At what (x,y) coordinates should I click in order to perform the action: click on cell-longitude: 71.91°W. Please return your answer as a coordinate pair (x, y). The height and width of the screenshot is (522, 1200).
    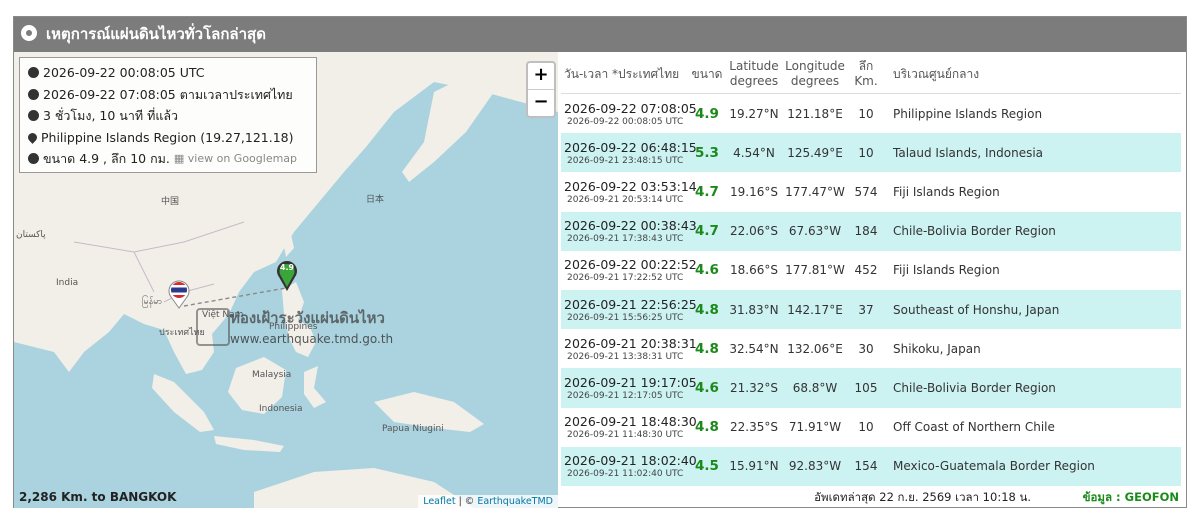
    Looking at the image, I should click on (815, 427).